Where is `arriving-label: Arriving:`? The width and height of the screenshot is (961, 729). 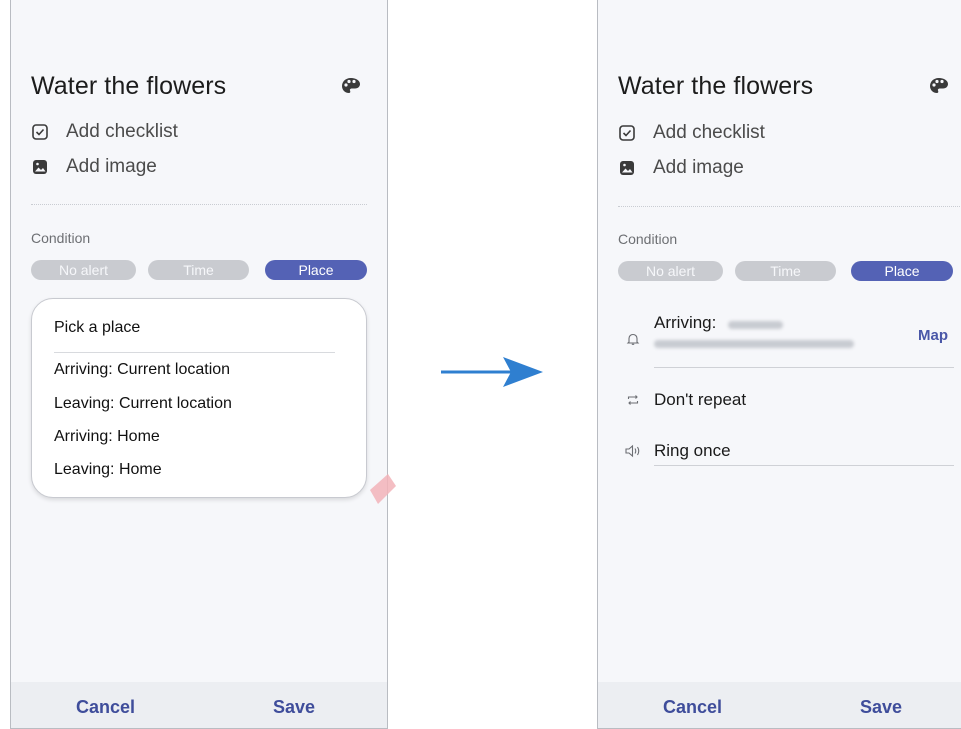 arriving-label: Arriving: is located at coordinates (685, 322).